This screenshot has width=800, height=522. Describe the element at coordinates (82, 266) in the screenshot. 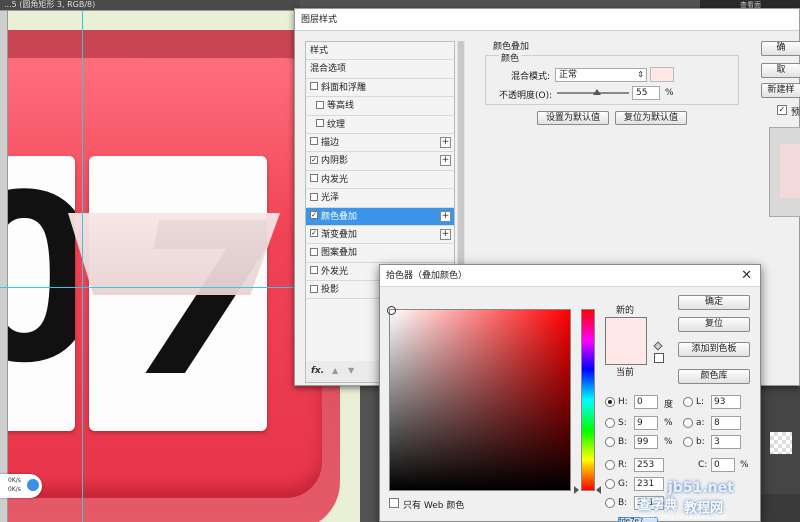

I see `vertical-guide` at that location.